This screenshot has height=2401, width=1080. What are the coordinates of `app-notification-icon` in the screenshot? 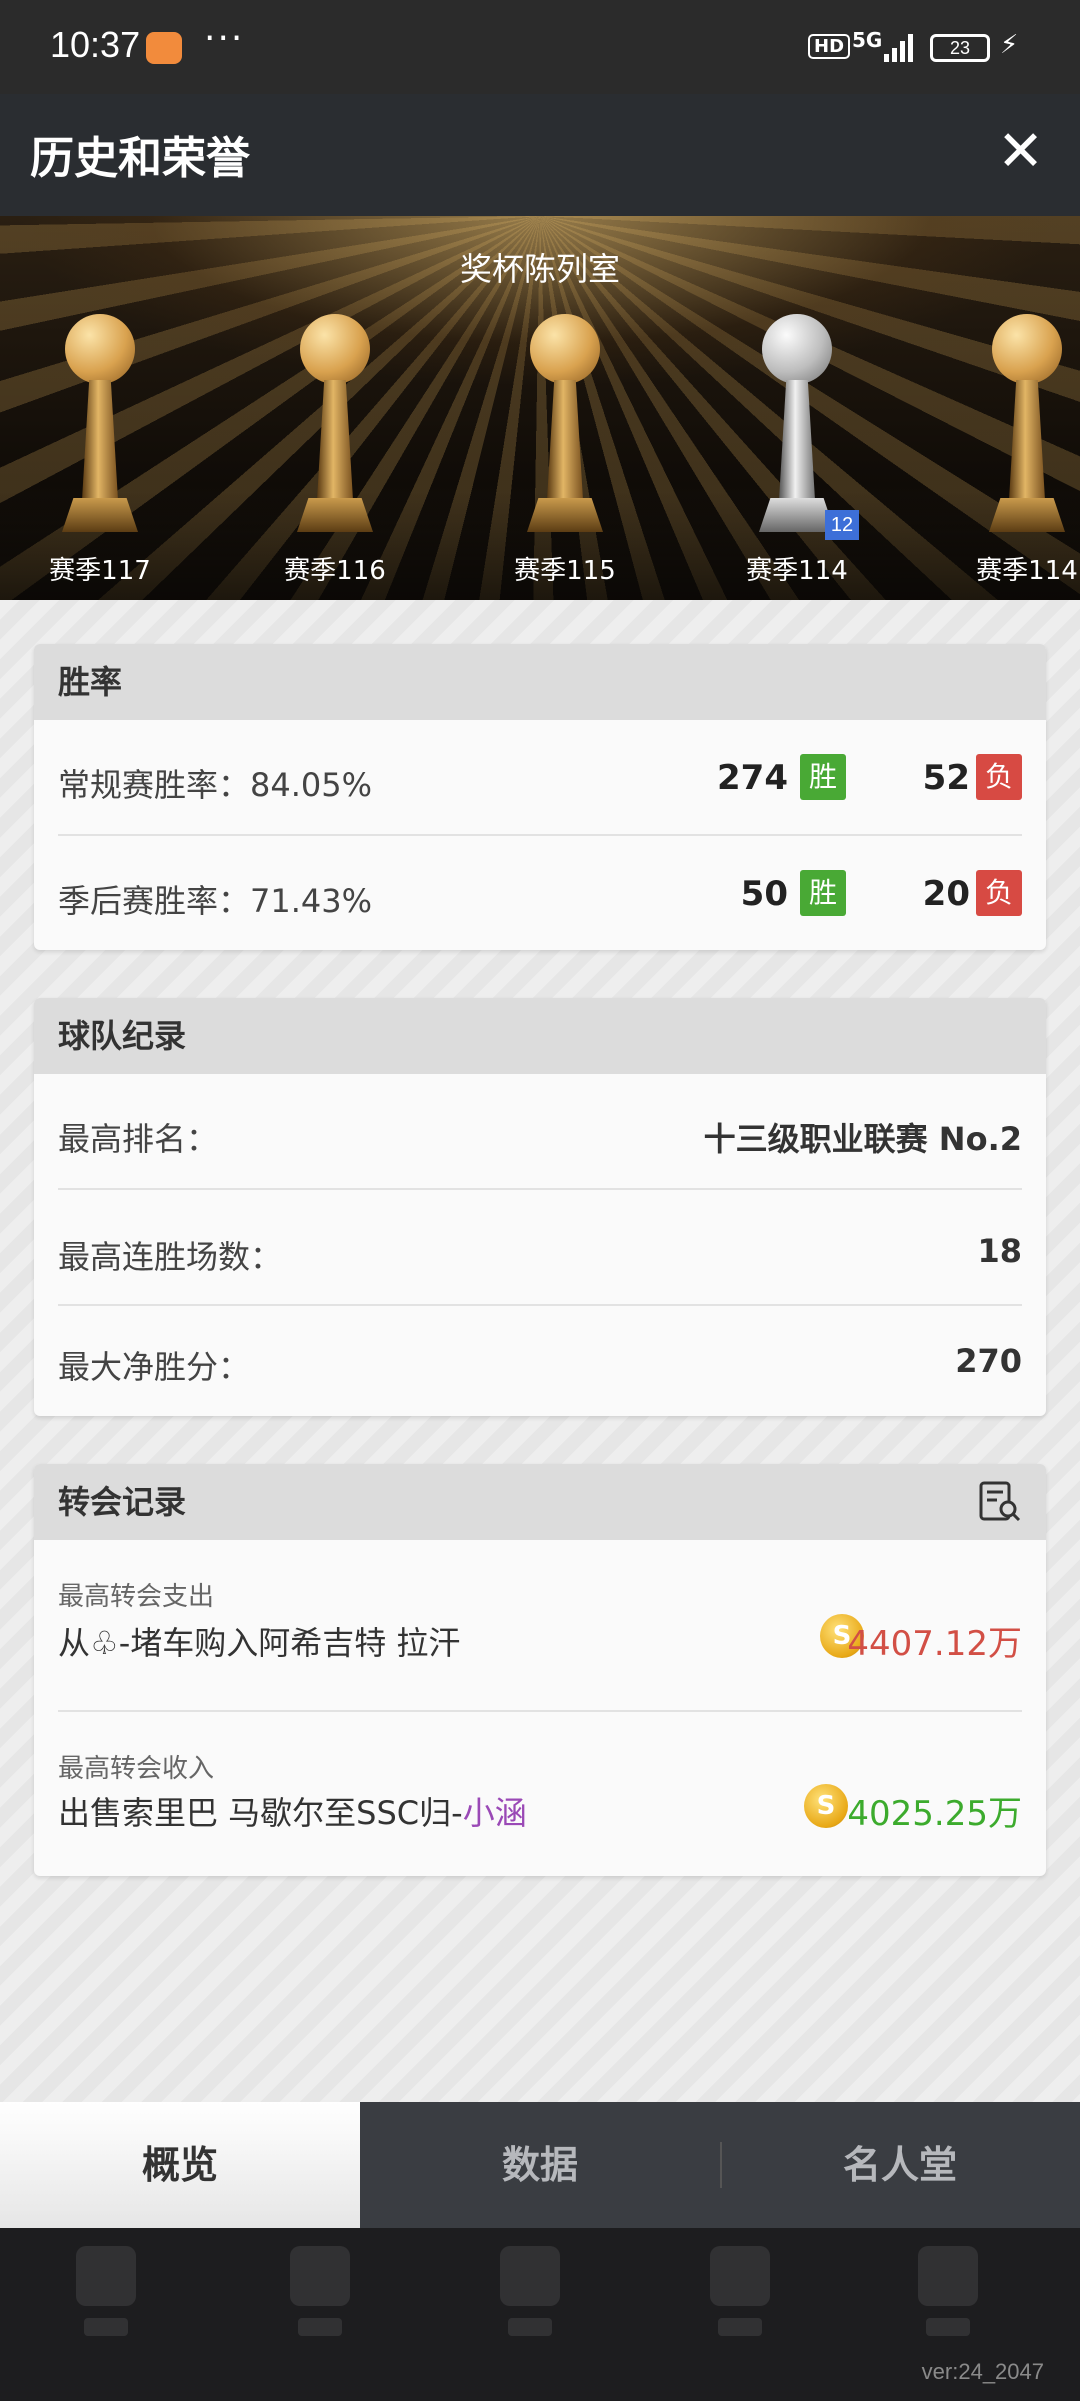 It's located at (164, 48).